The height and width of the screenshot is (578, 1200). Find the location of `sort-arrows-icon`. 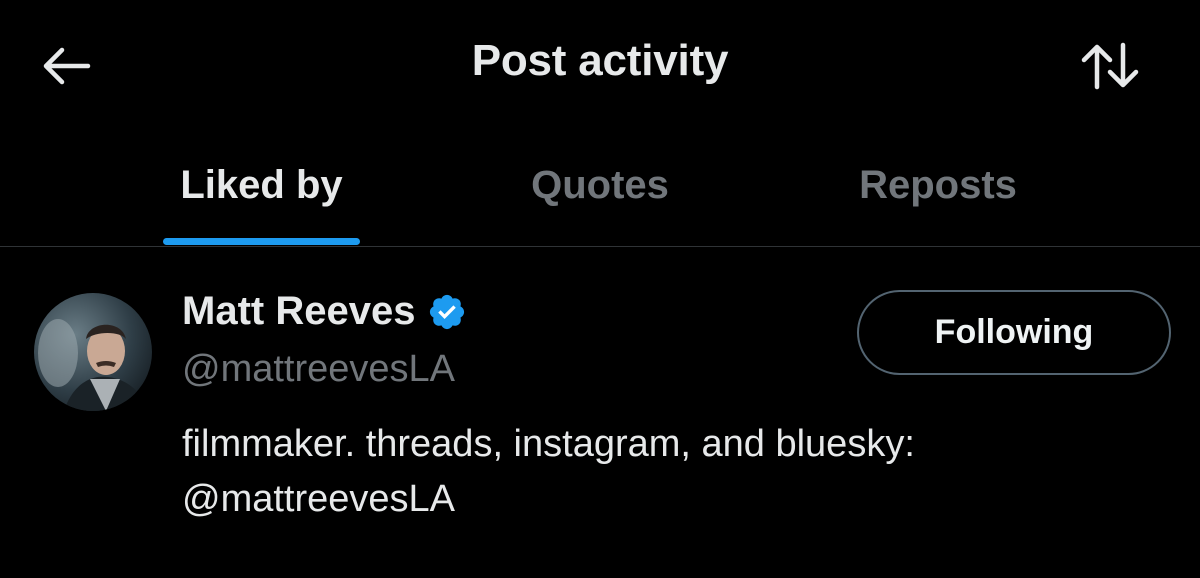

sort-arrows-icon is located at coordinates (1110, 66).